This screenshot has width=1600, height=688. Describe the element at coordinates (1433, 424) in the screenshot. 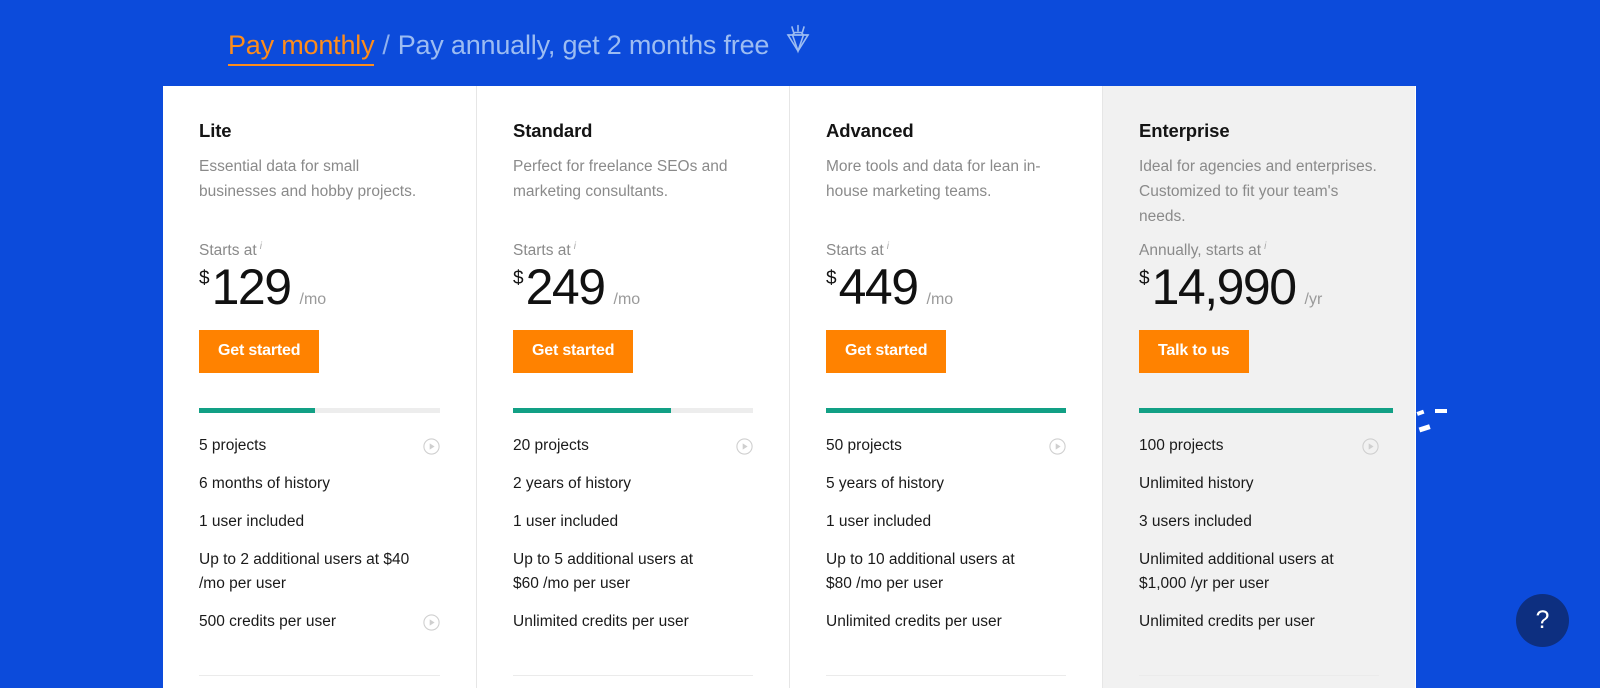

I see `loading-cursor-artifact` at that location.